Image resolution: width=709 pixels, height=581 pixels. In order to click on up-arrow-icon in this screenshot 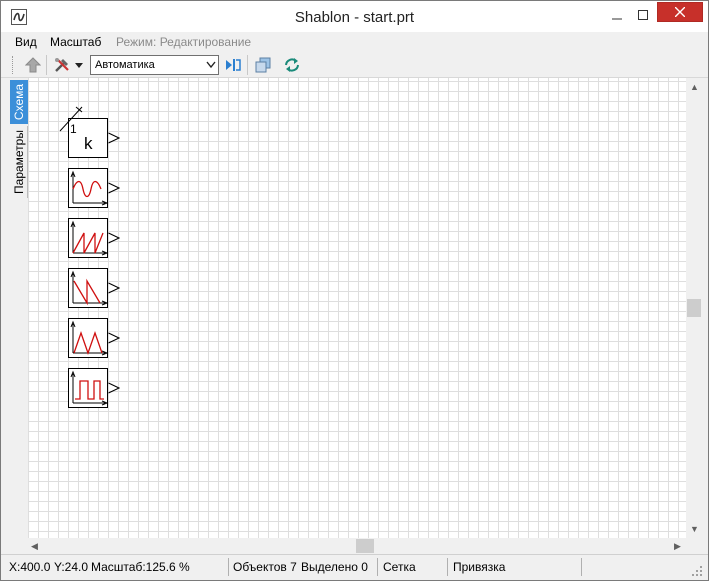, I will do `click(33, 65)`.